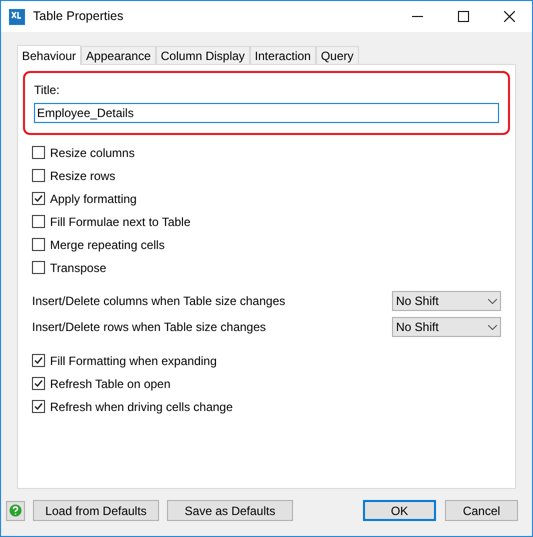 This screenshot has height=537, width=533. What do you see at coordinates (17, 16) in the screenshot?
I see `app-logo-icon` at bounding box center [17, 16].